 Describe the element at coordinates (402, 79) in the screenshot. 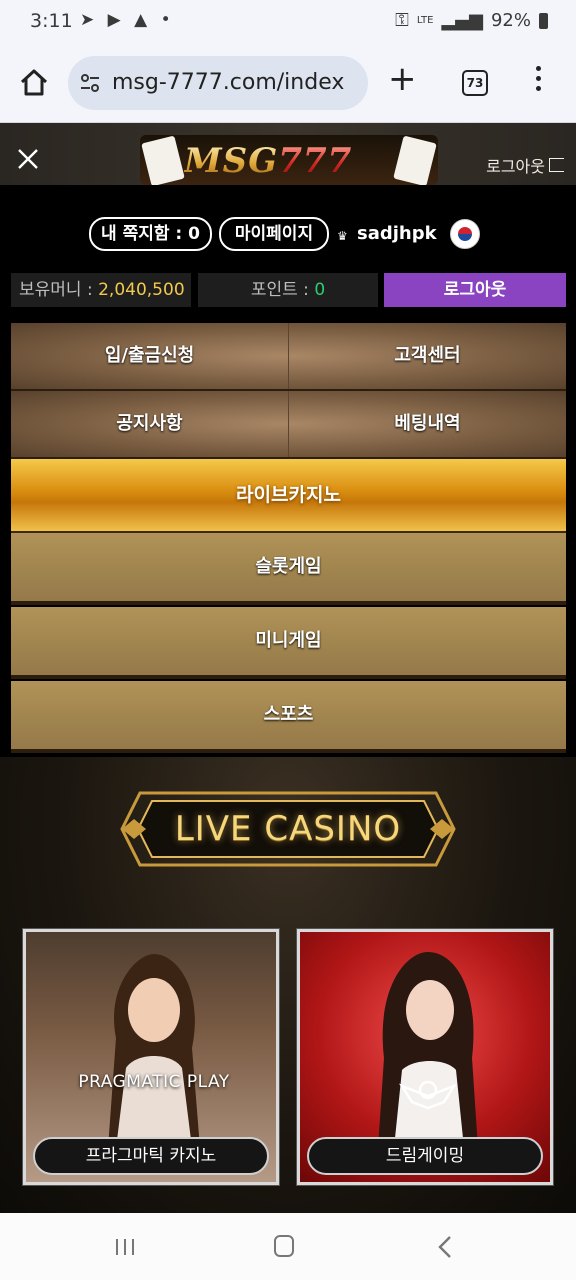

I see `new-tab-button: +` at that location.